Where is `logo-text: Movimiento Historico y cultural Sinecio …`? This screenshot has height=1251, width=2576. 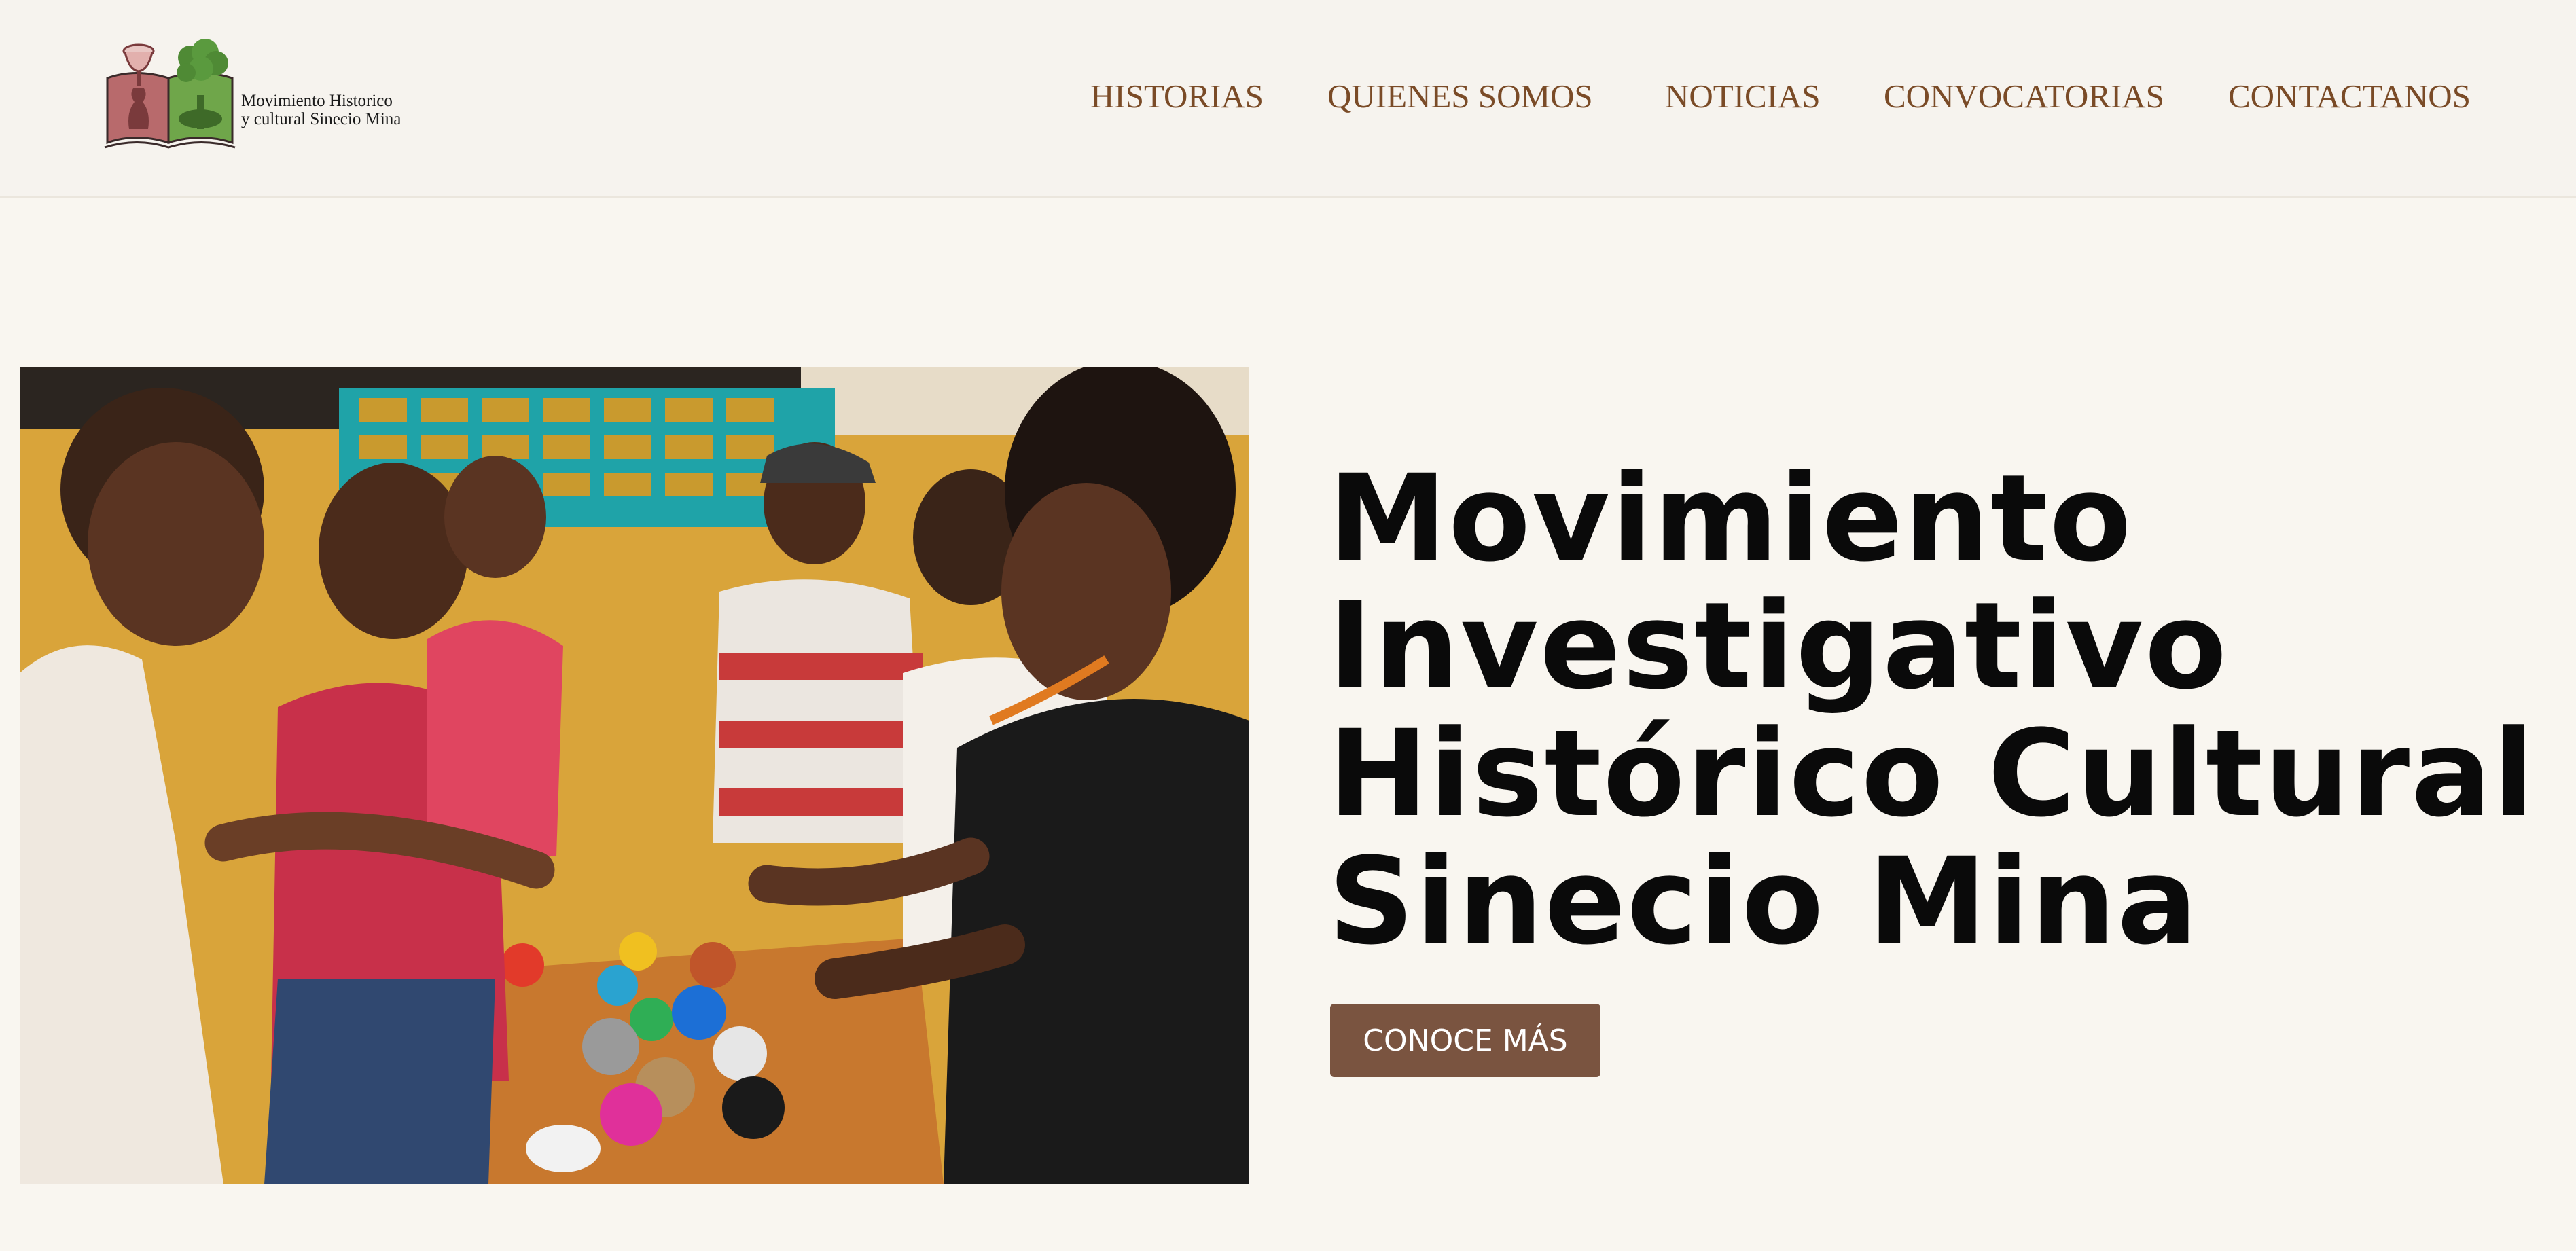 logo-text: Movimiento Historico y cultural Sinecio … is located at coordinates (333, 110).